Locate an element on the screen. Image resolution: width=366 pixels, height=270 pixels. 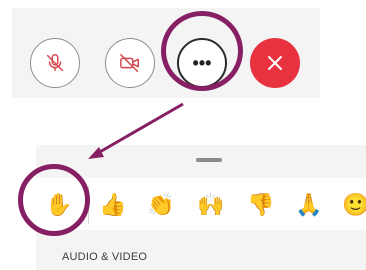
reaction-raise-hand-button: ✋ is located at coordinates (59, 205).